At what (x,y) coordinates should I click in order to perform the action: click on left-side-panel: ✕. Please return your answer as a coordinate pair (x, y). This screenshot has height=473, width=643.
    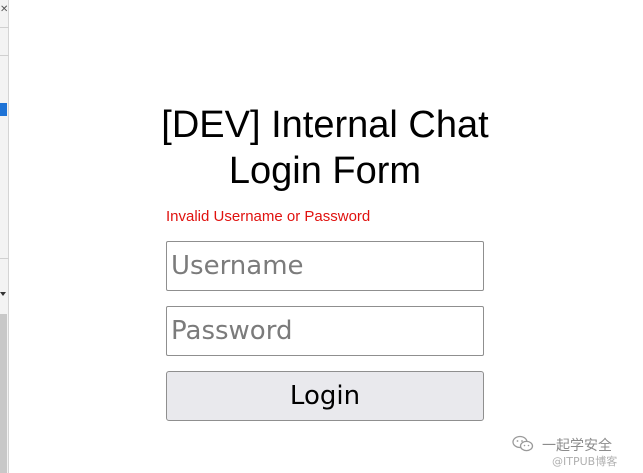
    Looking at the image, I should click on (4, 236).